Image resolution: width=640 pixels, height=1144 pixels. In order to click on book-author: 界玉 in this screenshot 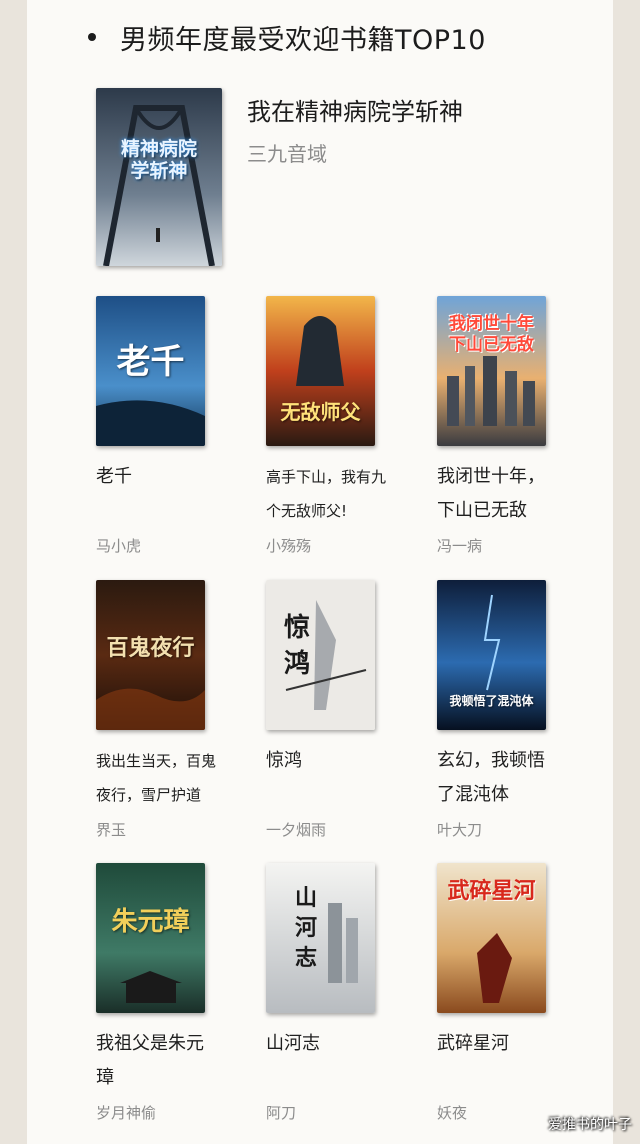, I will do `click(111, 830)`.